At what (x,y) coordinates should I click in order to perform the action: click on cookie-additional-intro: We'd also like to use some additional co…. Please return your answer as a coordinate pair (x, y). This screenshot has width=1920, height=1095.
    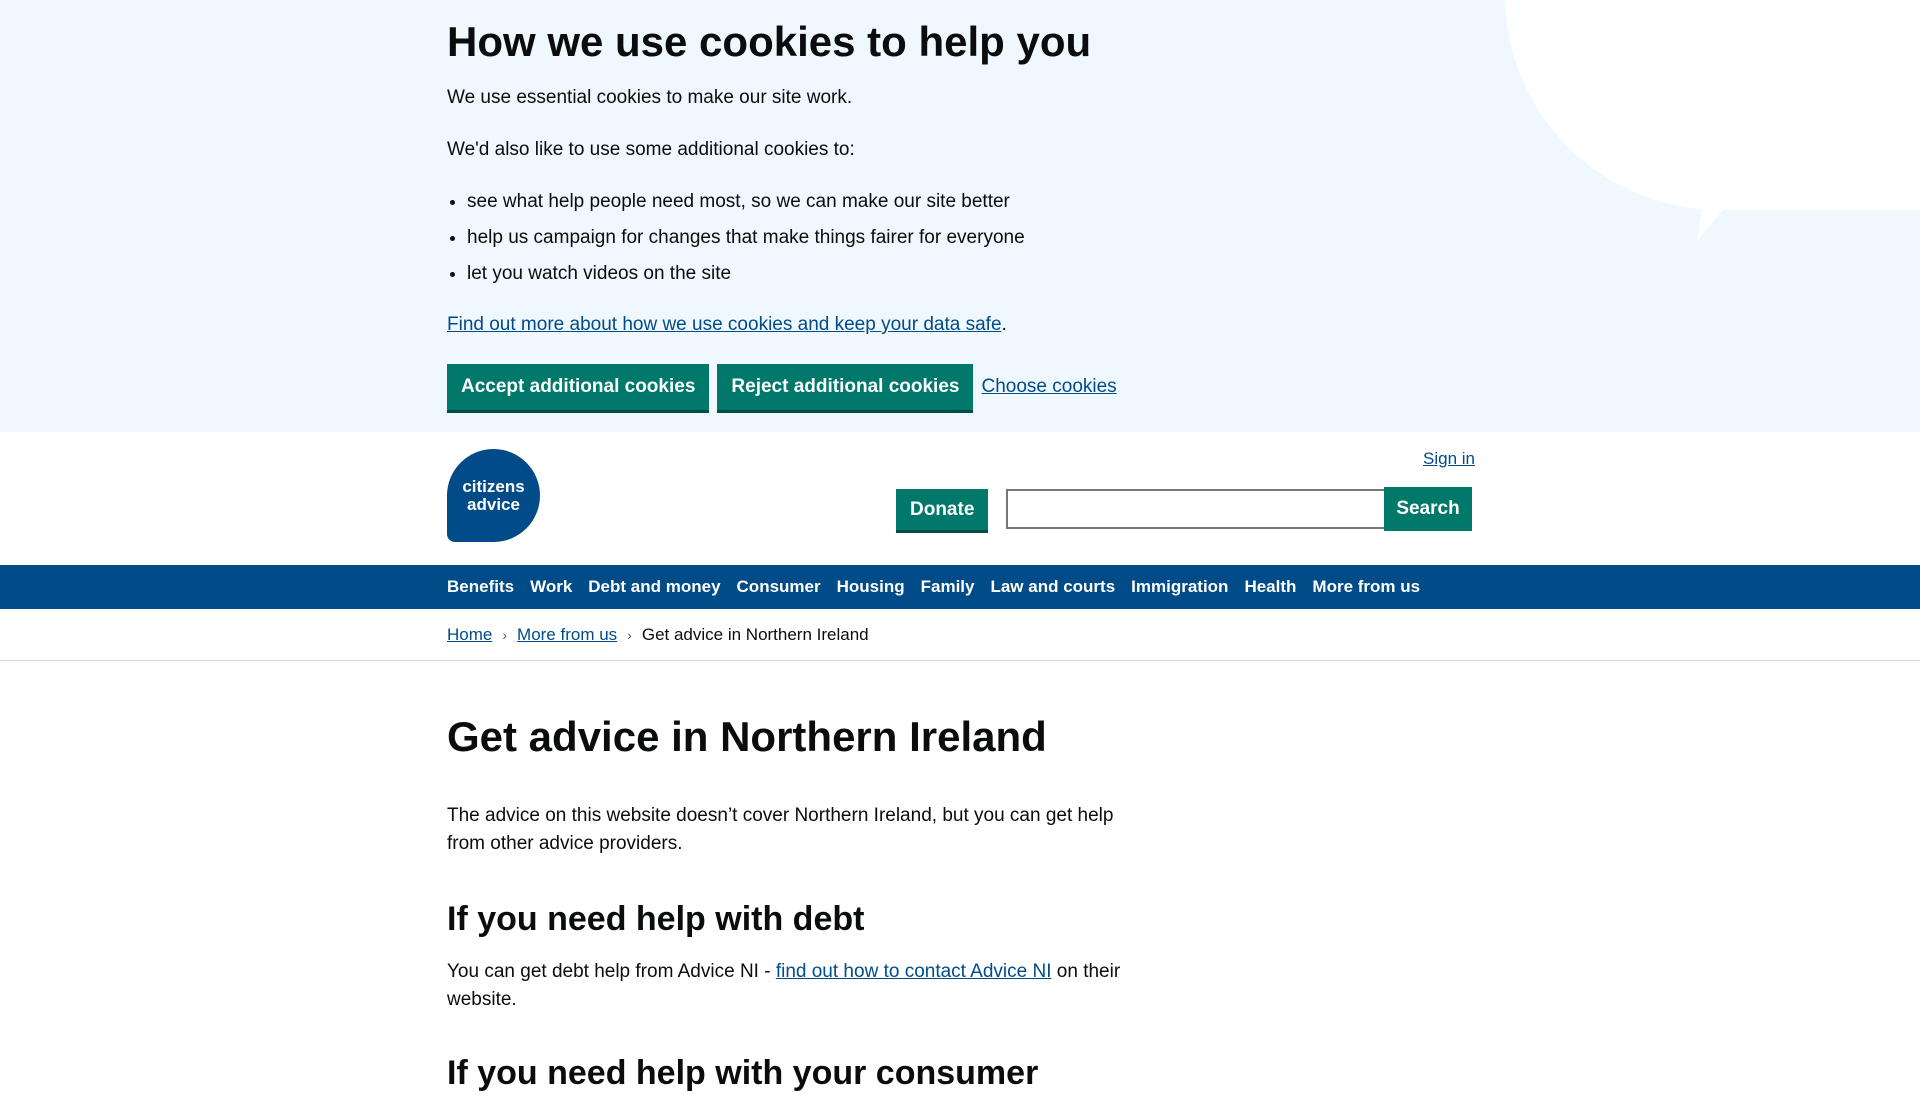
    Looking at the image, I should click on (651, 149).